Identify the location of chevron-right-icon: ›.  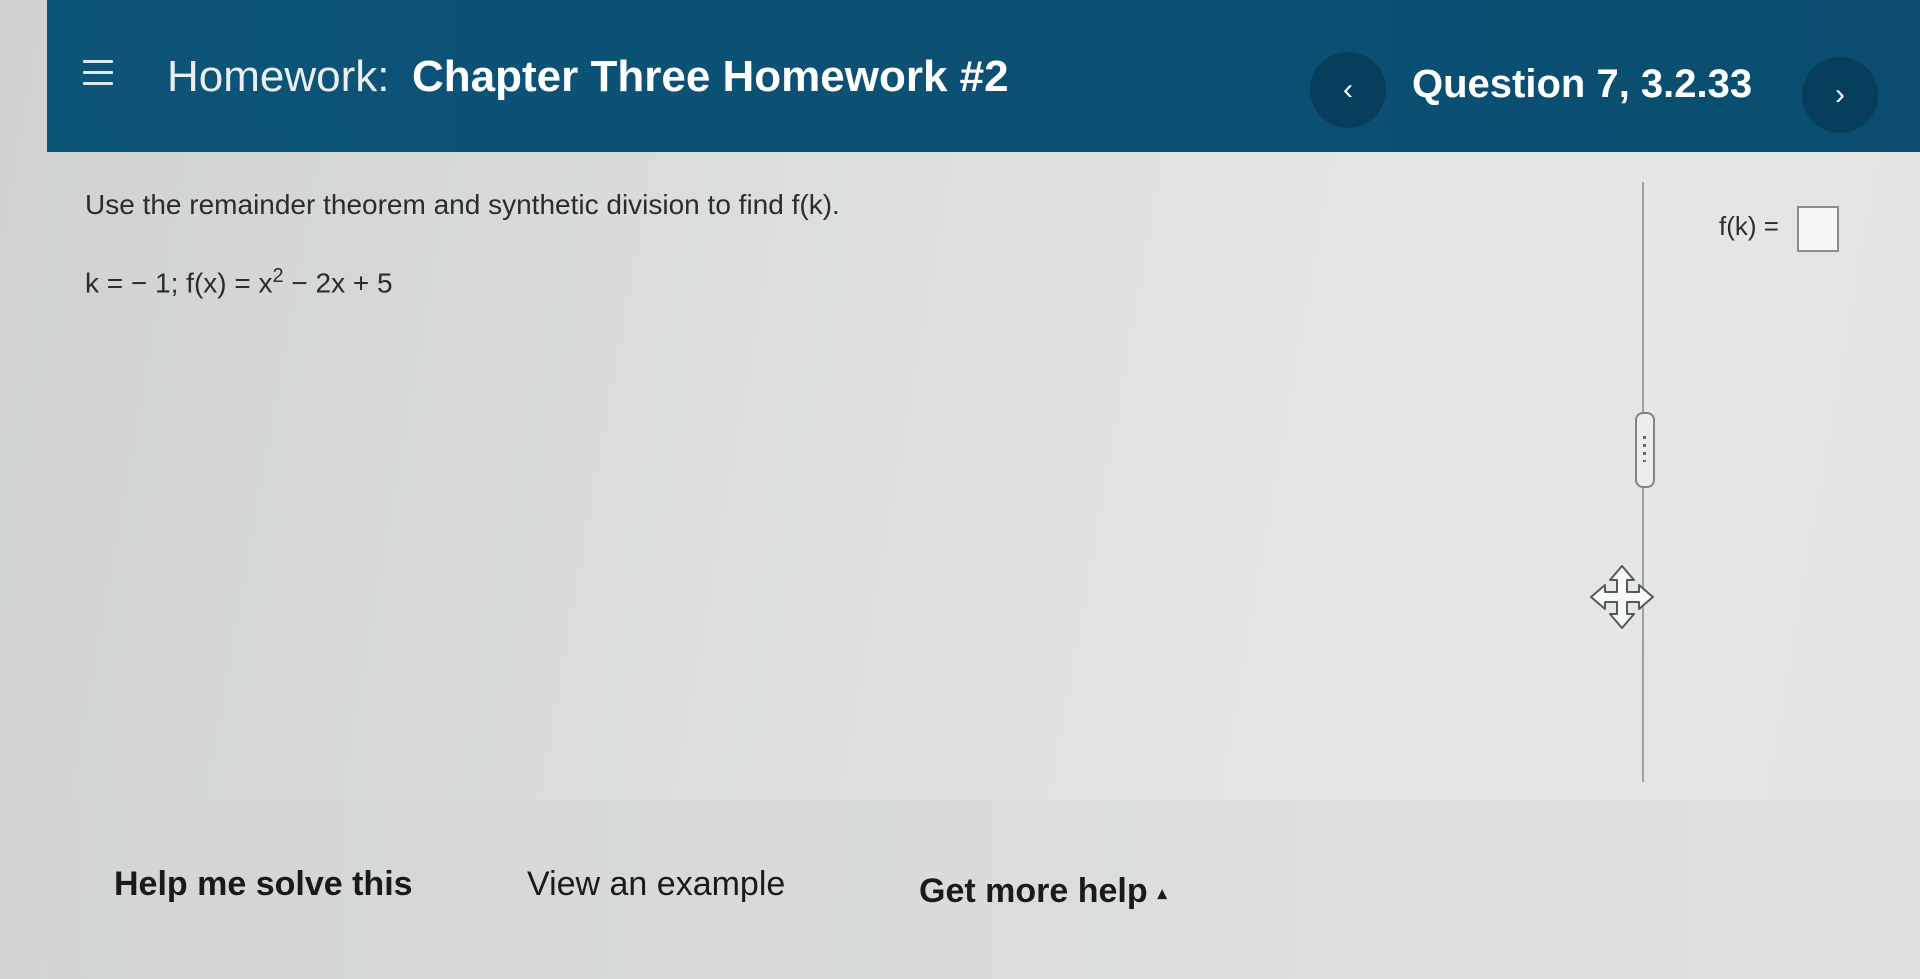
(1840, 94).